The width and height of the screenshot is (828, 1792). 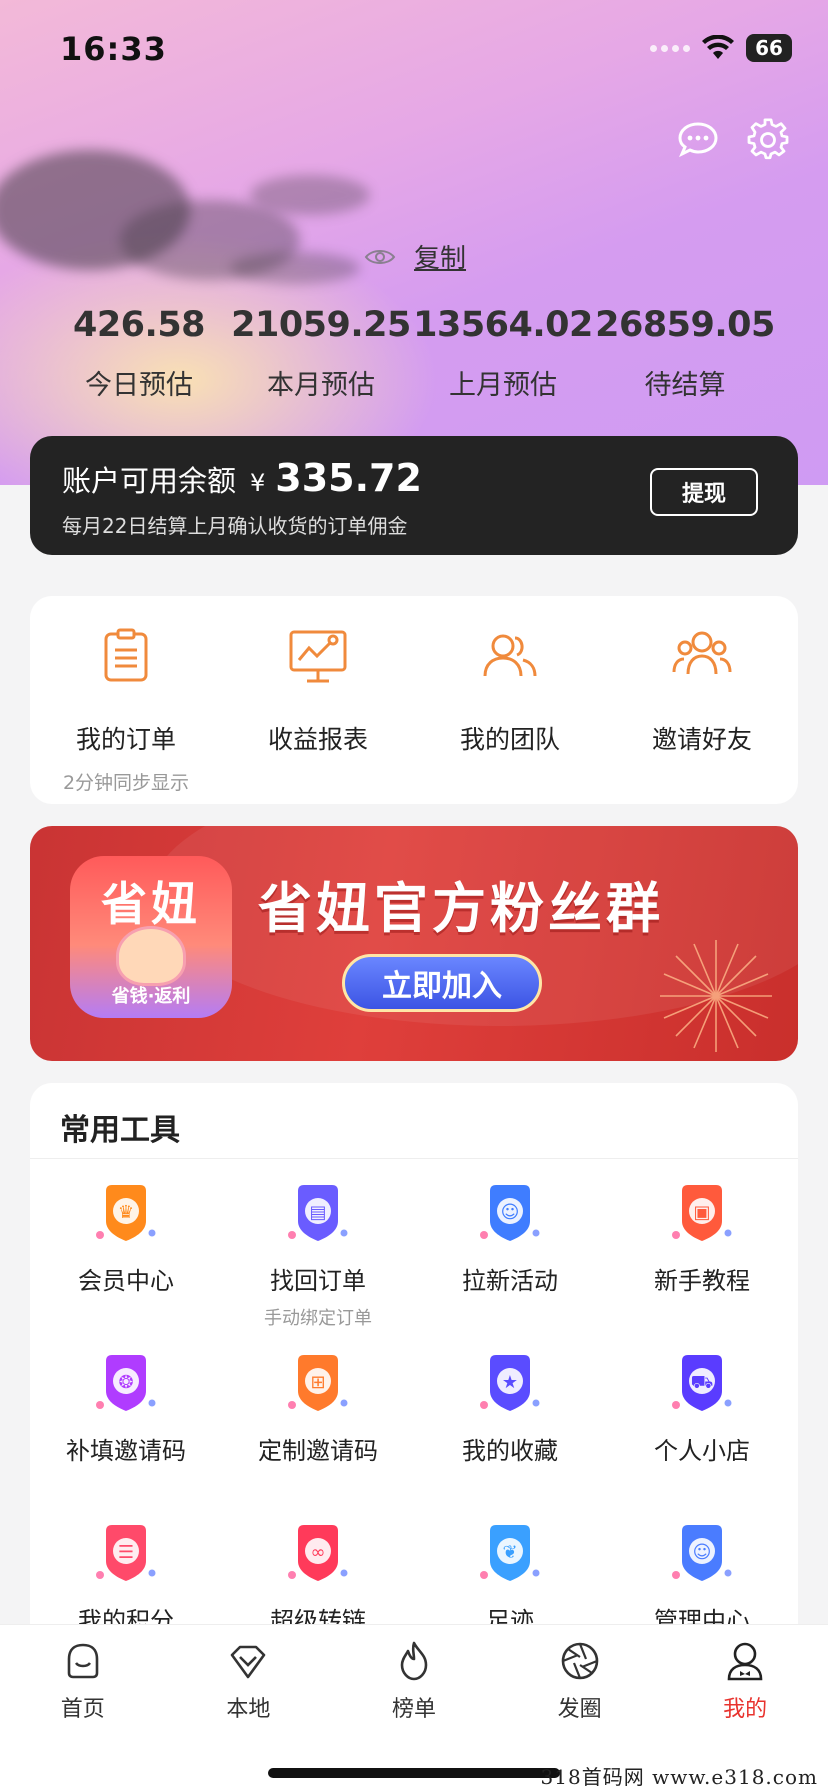 I want to click on stat-pending: 26859.05 待结算, so click(x=685, y=353).